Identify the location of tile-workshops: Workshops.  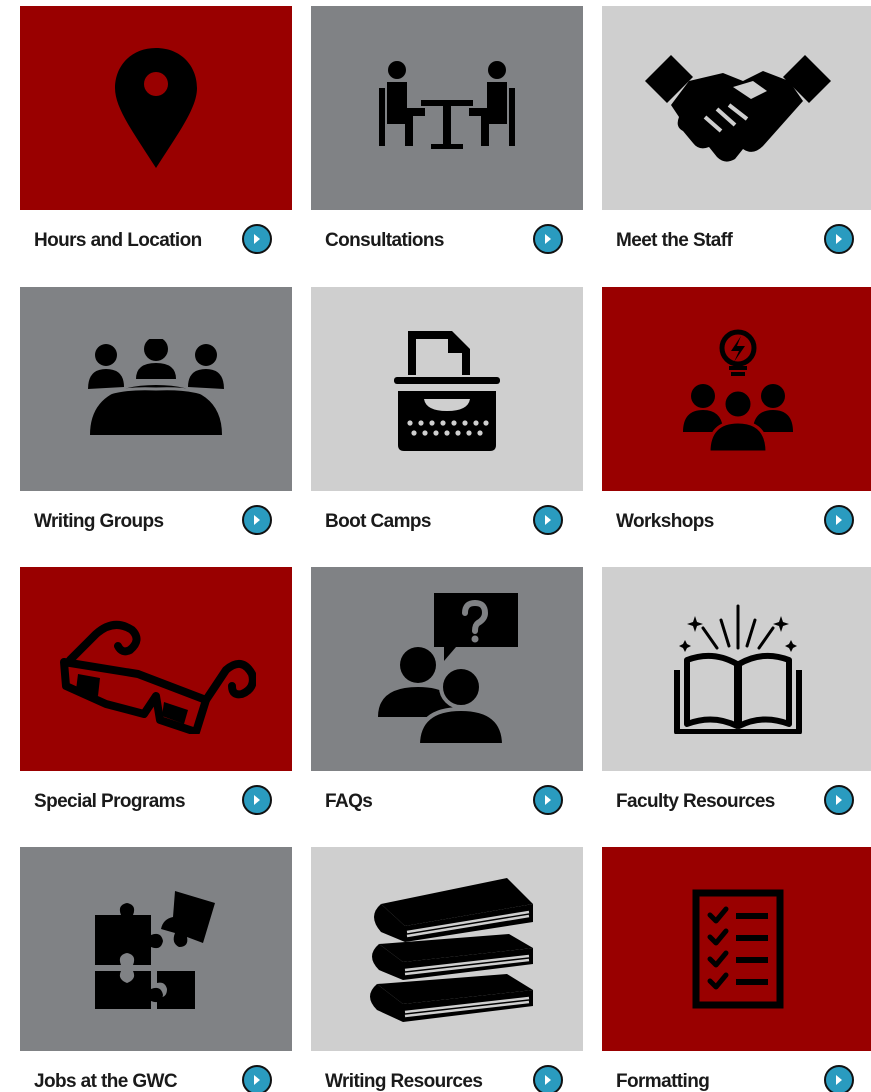
(736, 417).